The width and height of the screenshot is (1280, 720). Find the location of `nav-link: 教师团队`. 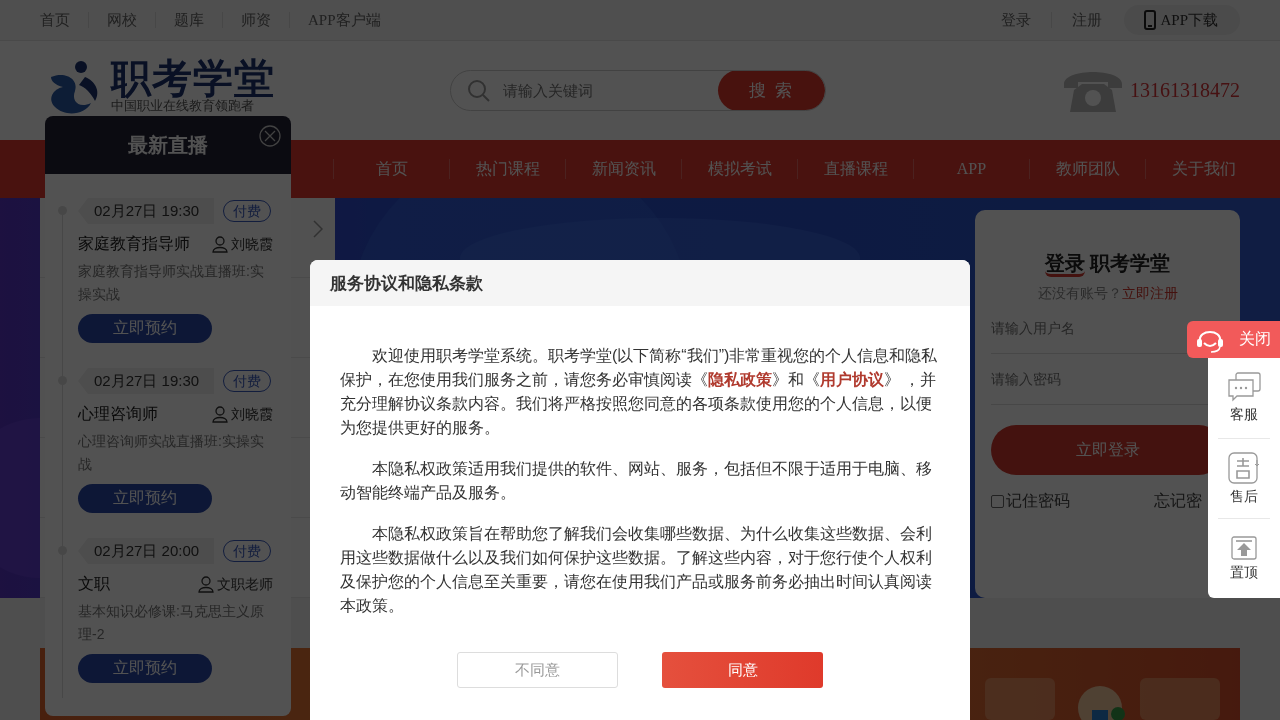

nav-link: 教师团队 is located at coordinates (1087, 169).